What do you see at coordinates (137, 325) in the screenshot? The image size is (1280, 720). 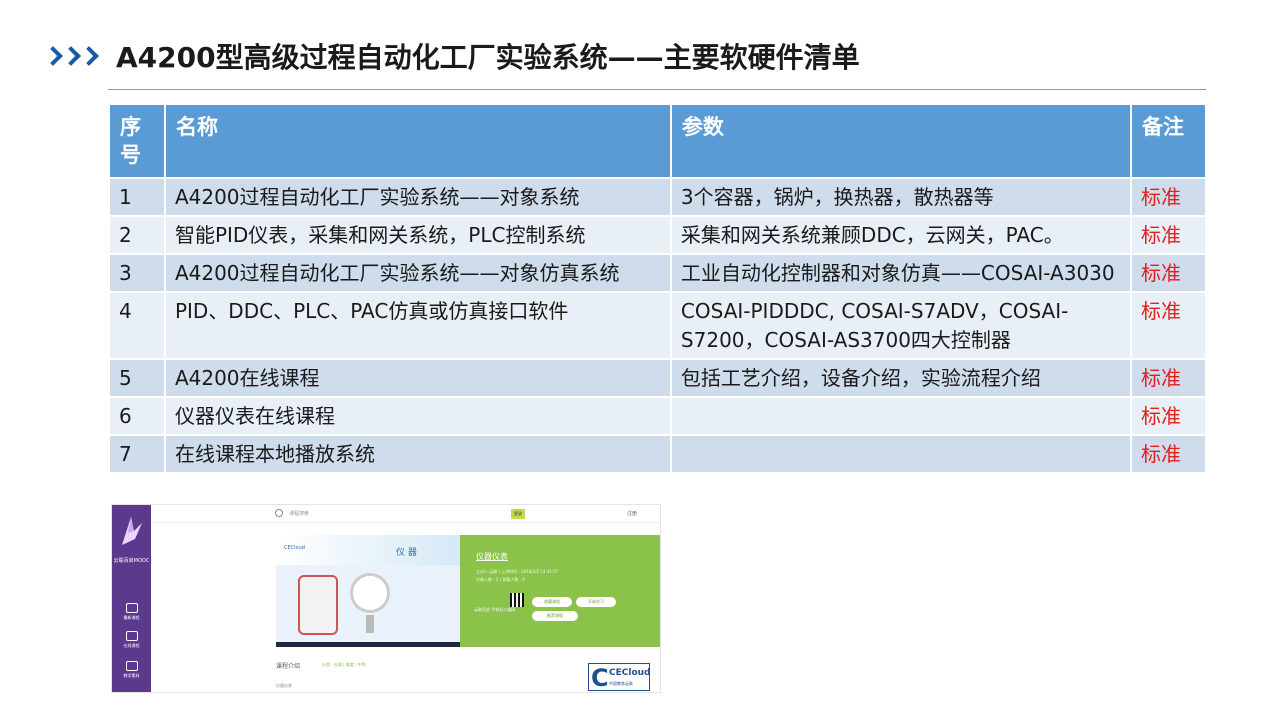 I see `cell-no: 4` at bounding box center [137, 325].